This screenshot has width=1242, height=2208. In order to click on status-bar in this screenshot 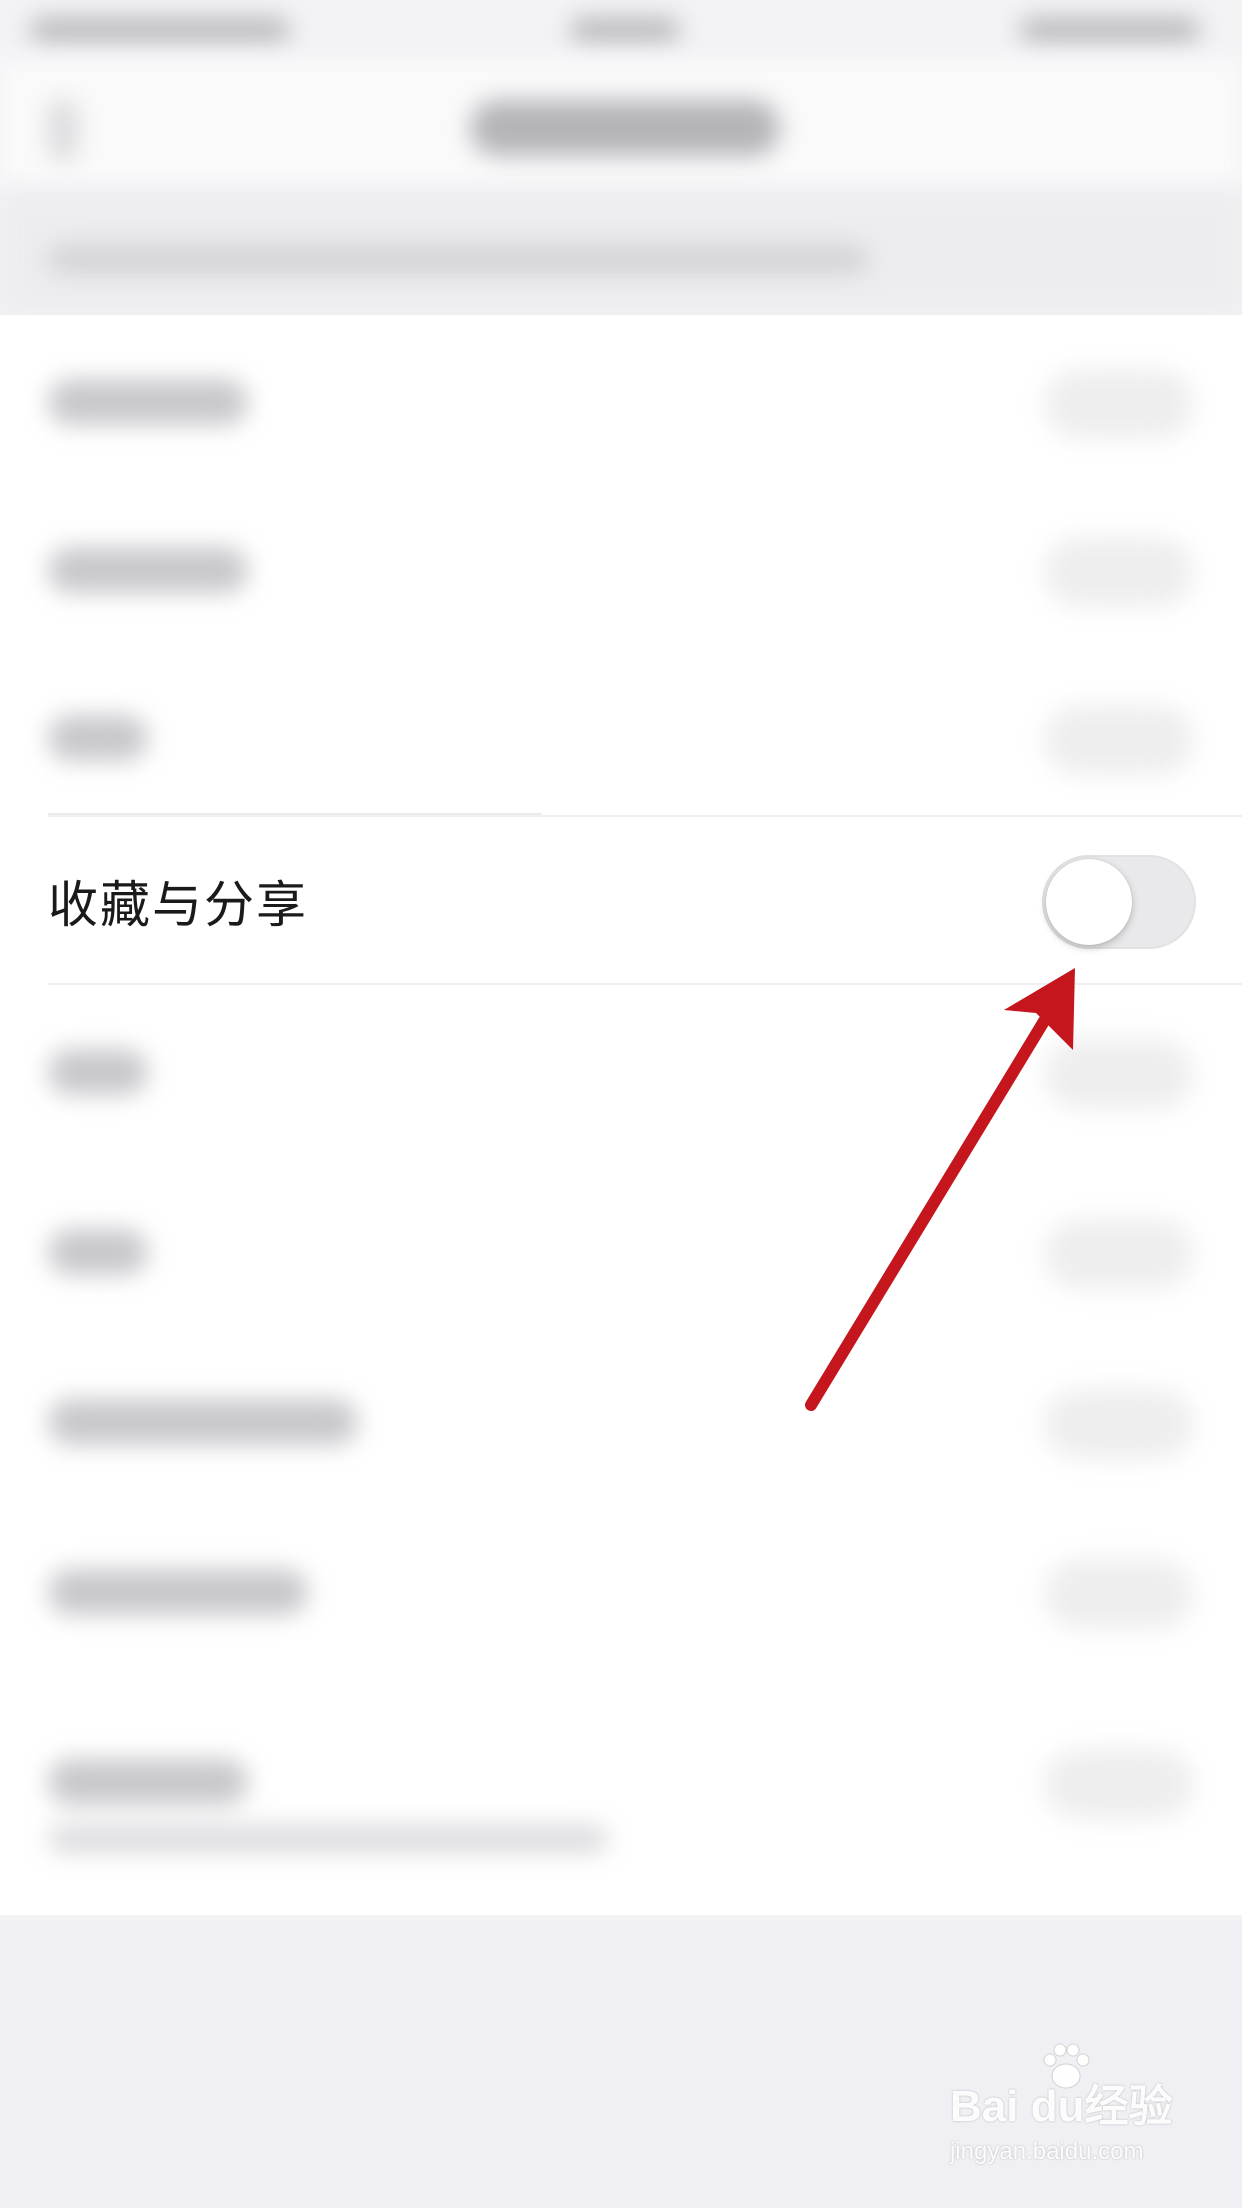, I will do `click(621, 30)`.